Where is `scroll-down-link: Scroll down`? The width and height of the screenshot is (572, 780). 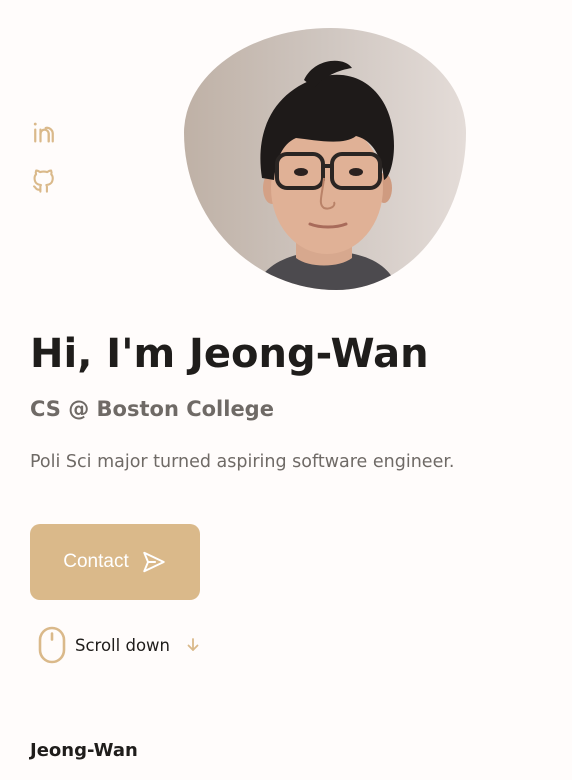
scroll-down-link: Scroll down is located at coordinates (119, 645).